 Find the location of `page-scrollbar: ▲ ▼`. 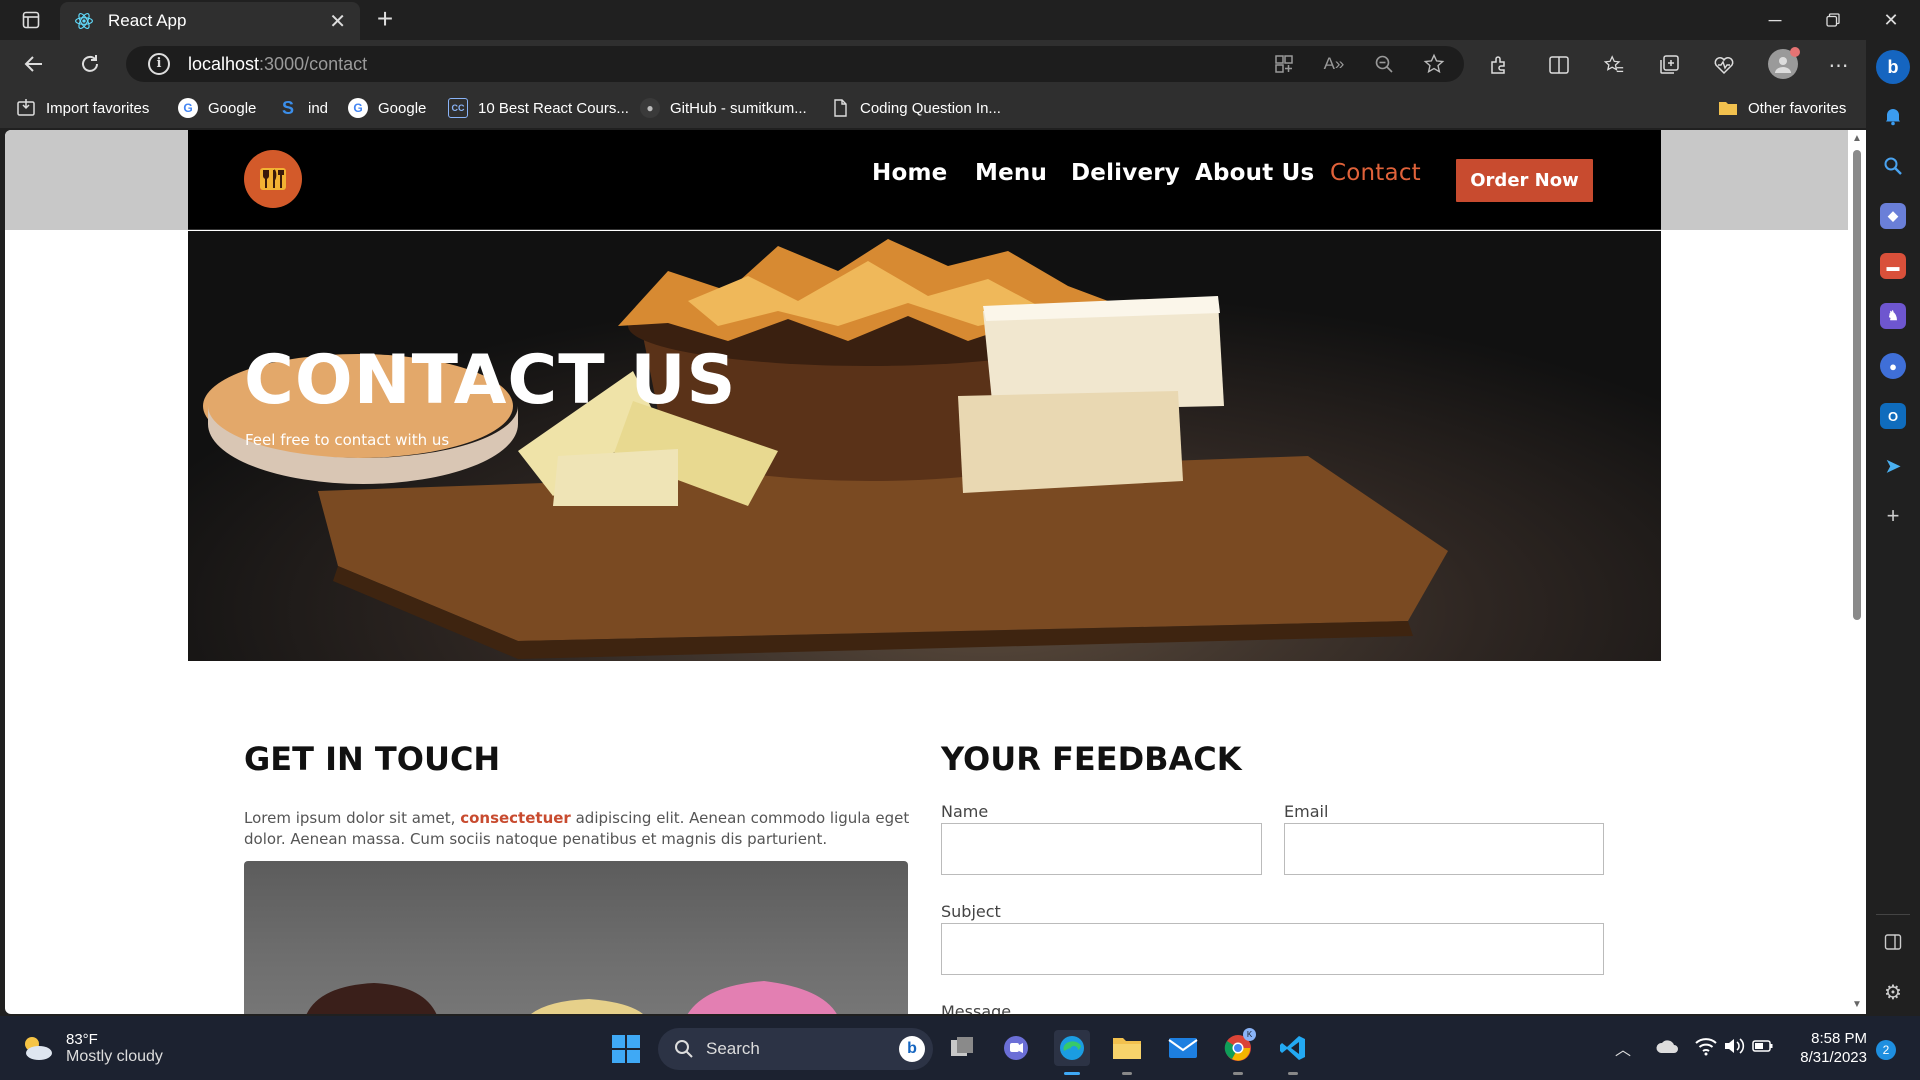

page-scrollbar: ▲ ▼ is located at coordinates (1857, 572).